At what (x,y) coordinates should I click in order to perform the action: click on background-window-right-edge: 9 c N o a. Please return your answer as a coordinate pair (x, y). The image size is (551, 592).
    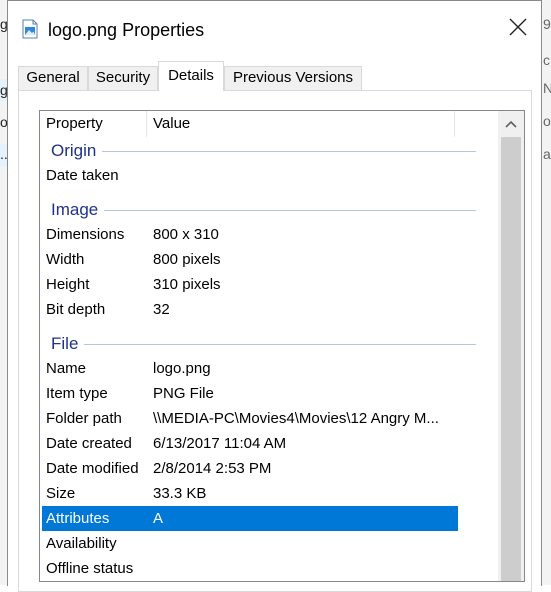
    Looking at the image, I should click on (546, 292).